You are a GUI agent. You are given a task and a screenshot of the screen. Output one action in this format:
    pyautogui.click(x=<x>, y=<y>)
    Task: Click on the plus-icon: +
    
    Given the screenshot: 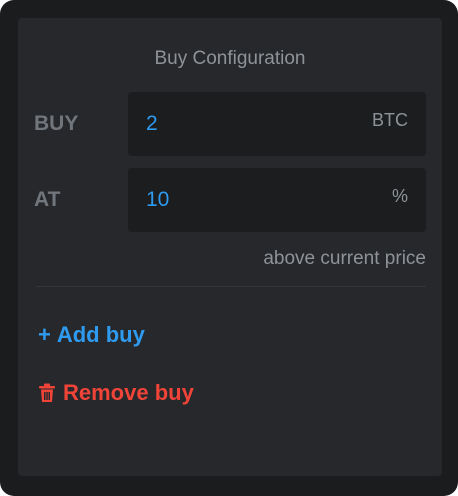 What is the action you would take?
    pyautogui.click(x=44, y=334)
    